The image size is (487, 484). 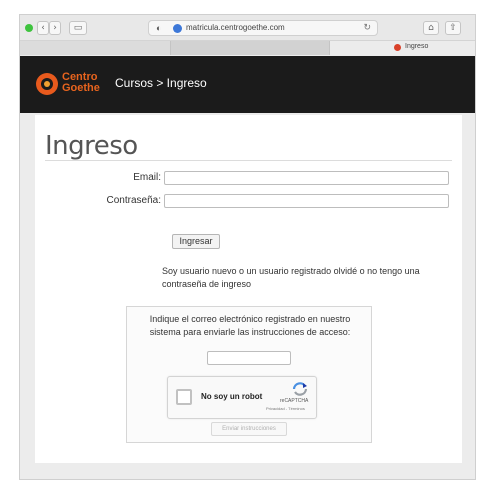 What do you see at coordinates (285, 408) in the screenshot?
I see `recaptcha-links: Privacidad - Términos` at bounding box center [285, 408].